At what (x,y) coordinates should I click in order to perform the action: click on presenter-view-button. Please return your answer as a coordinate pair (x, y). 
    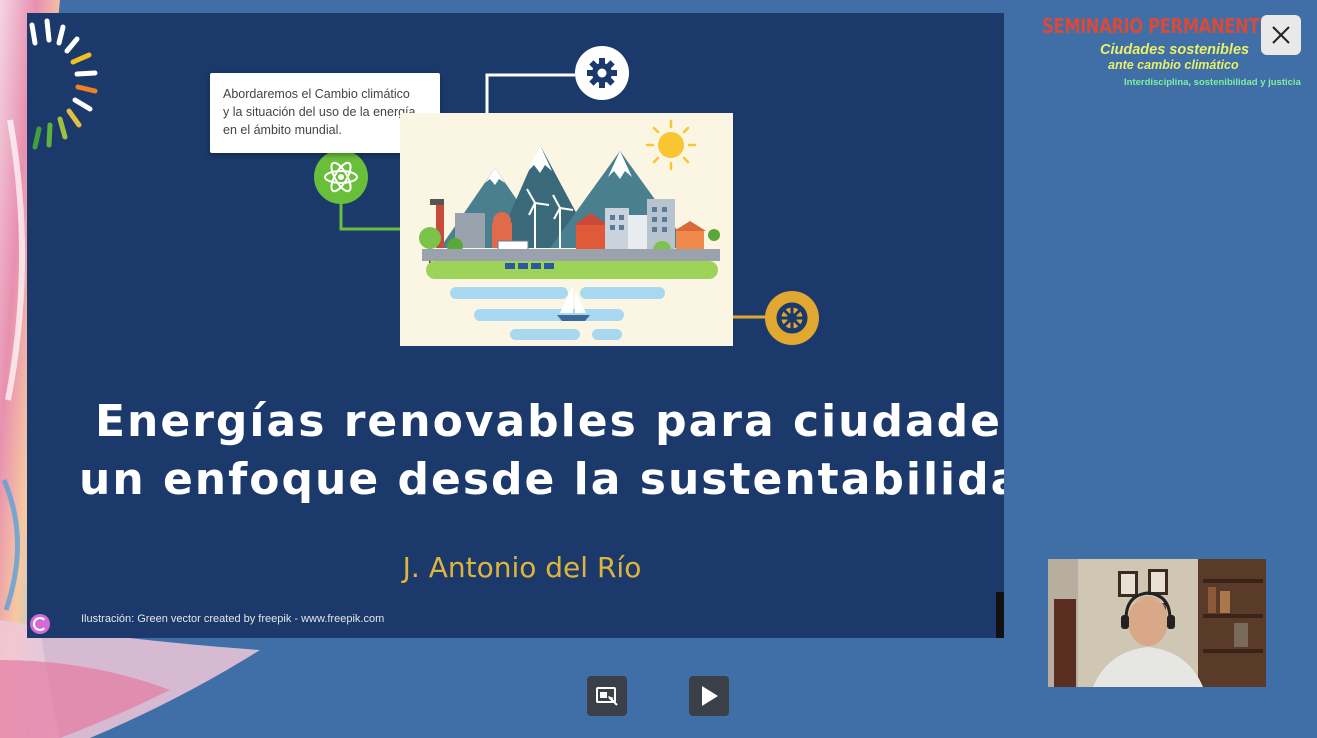
    Looking at the image, I should click on (607, 696).